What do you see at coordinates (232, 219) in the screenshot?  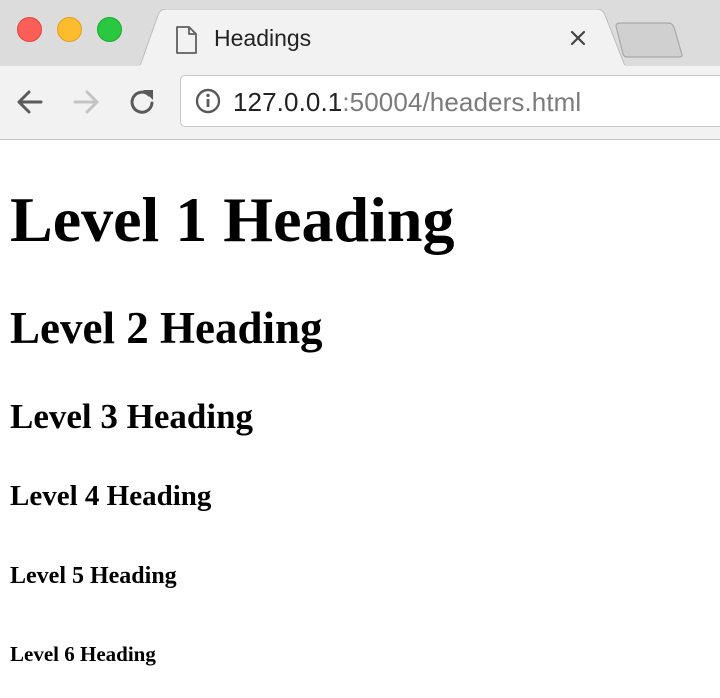 I see `heading-level-1: Level 1 Heading` at bounding box center [232, 219].